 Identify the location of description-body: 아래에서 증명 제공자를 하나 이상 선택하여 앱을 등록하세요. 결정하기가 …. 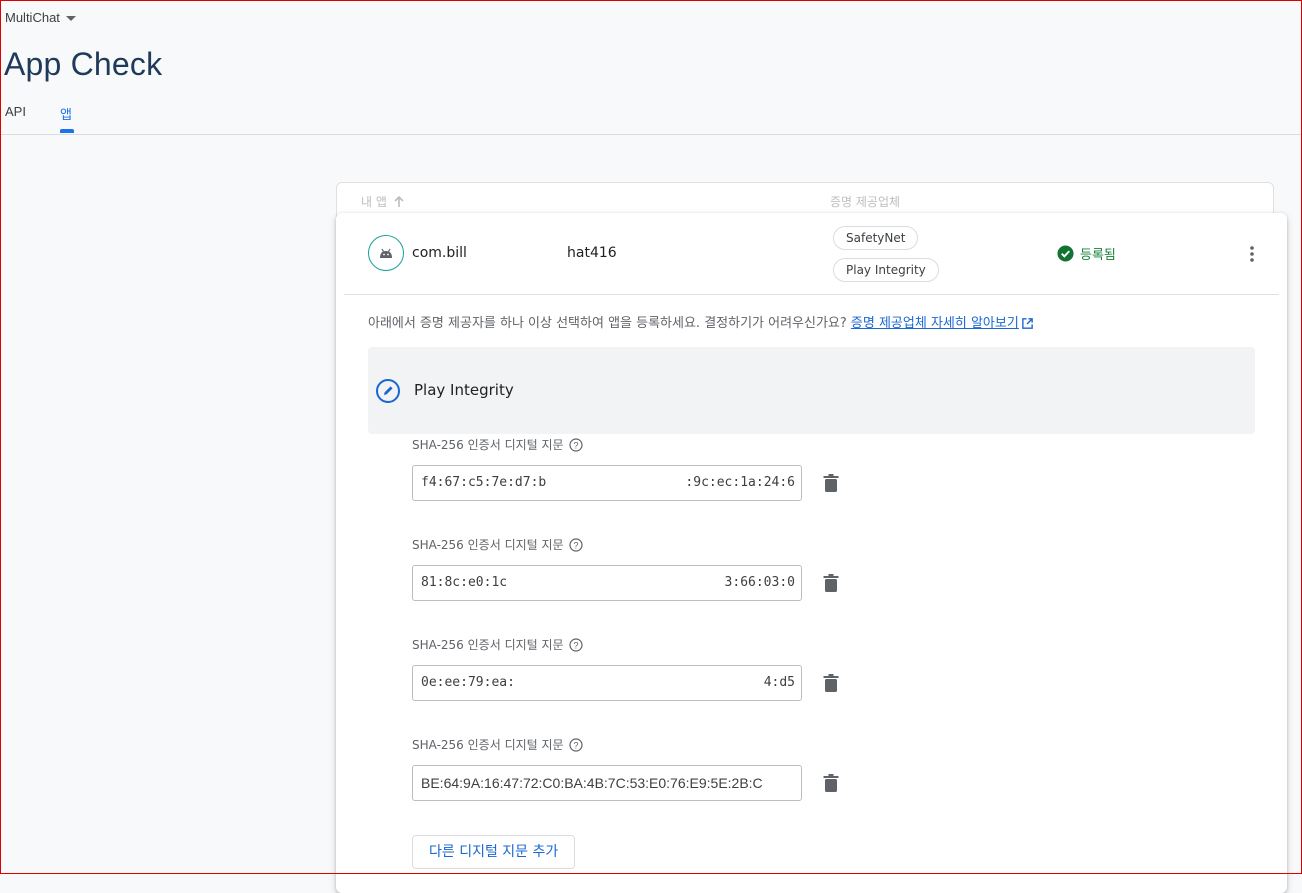
(609, 323).